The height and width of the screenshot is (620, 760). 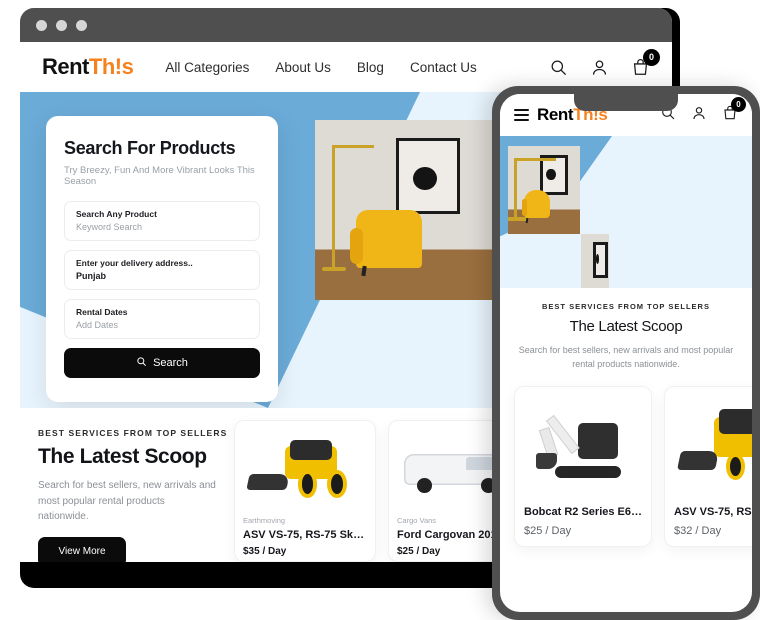 What do you see at coordinates (443, 67) in the screenshot?
I see `nav-item-contact-us: Contact Us` at bounding box center [443, 67].